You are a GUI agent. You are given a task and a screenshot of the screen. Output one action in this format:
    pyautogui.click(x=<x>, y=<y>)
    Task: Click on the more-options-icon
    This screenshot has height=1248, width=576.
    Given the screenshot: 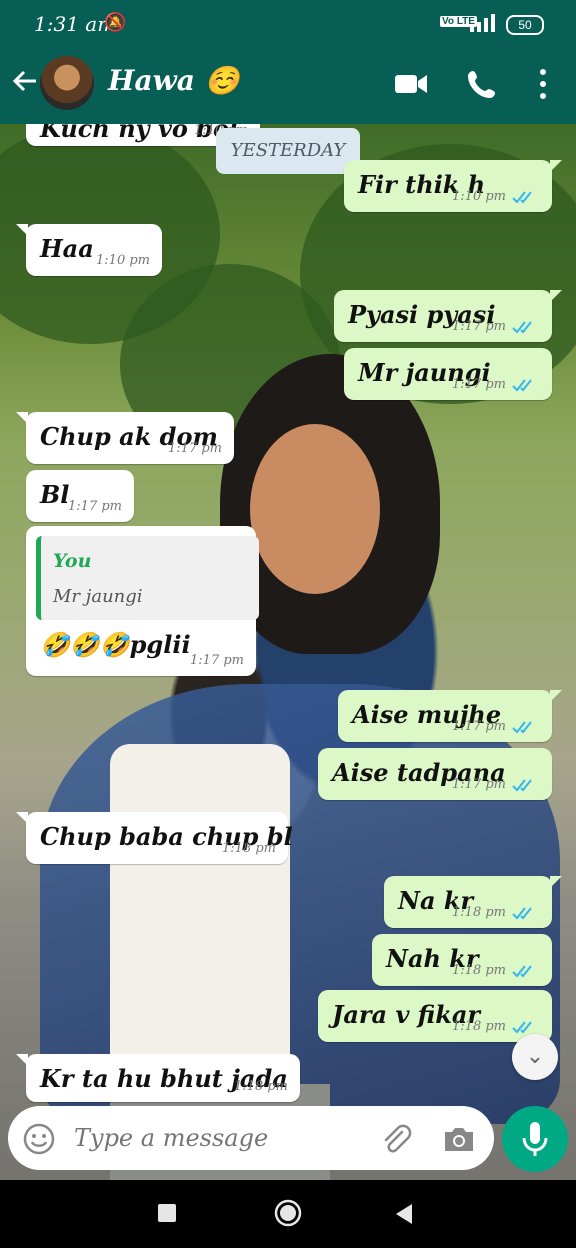 What is the action you would take?
    pyautogui.click(x=543, y=84)
    